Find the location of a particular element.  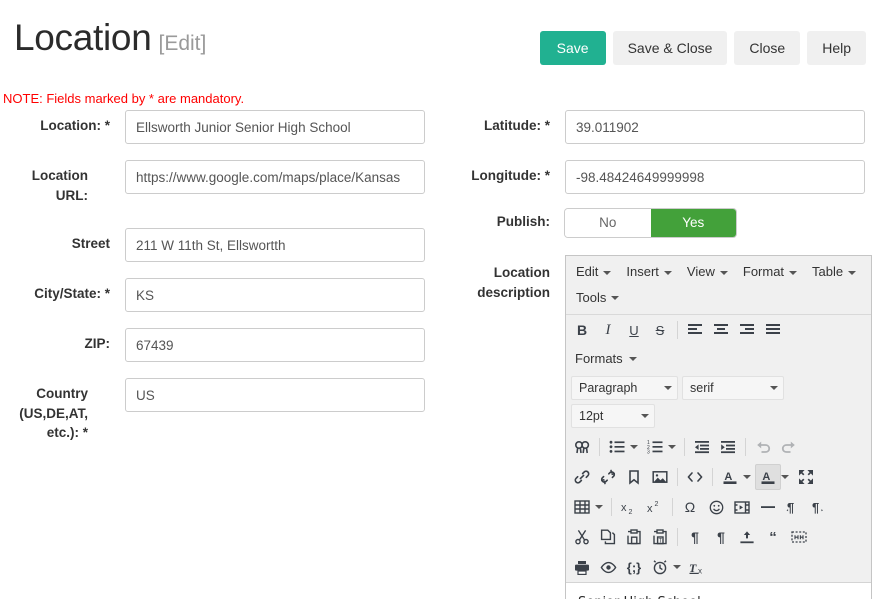

input-city-state is located at coordinates (275, 295).